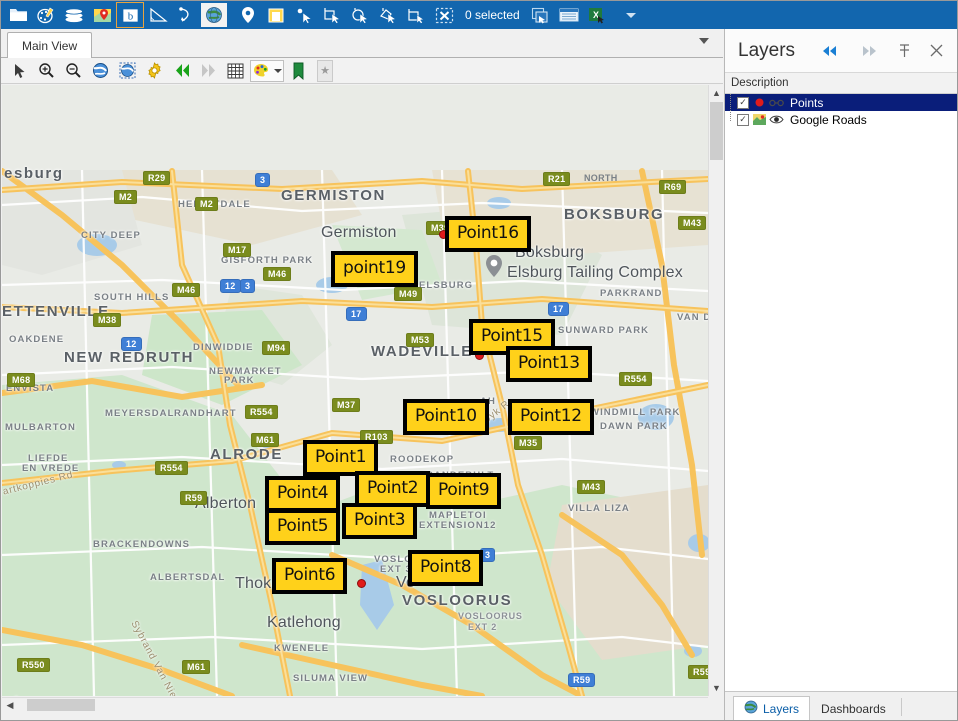 The image size is (958, 721). What do you see at coordinates (332, 15) in the screenshot?
I see `select-rect-icon` at bounding box center [332, 15].